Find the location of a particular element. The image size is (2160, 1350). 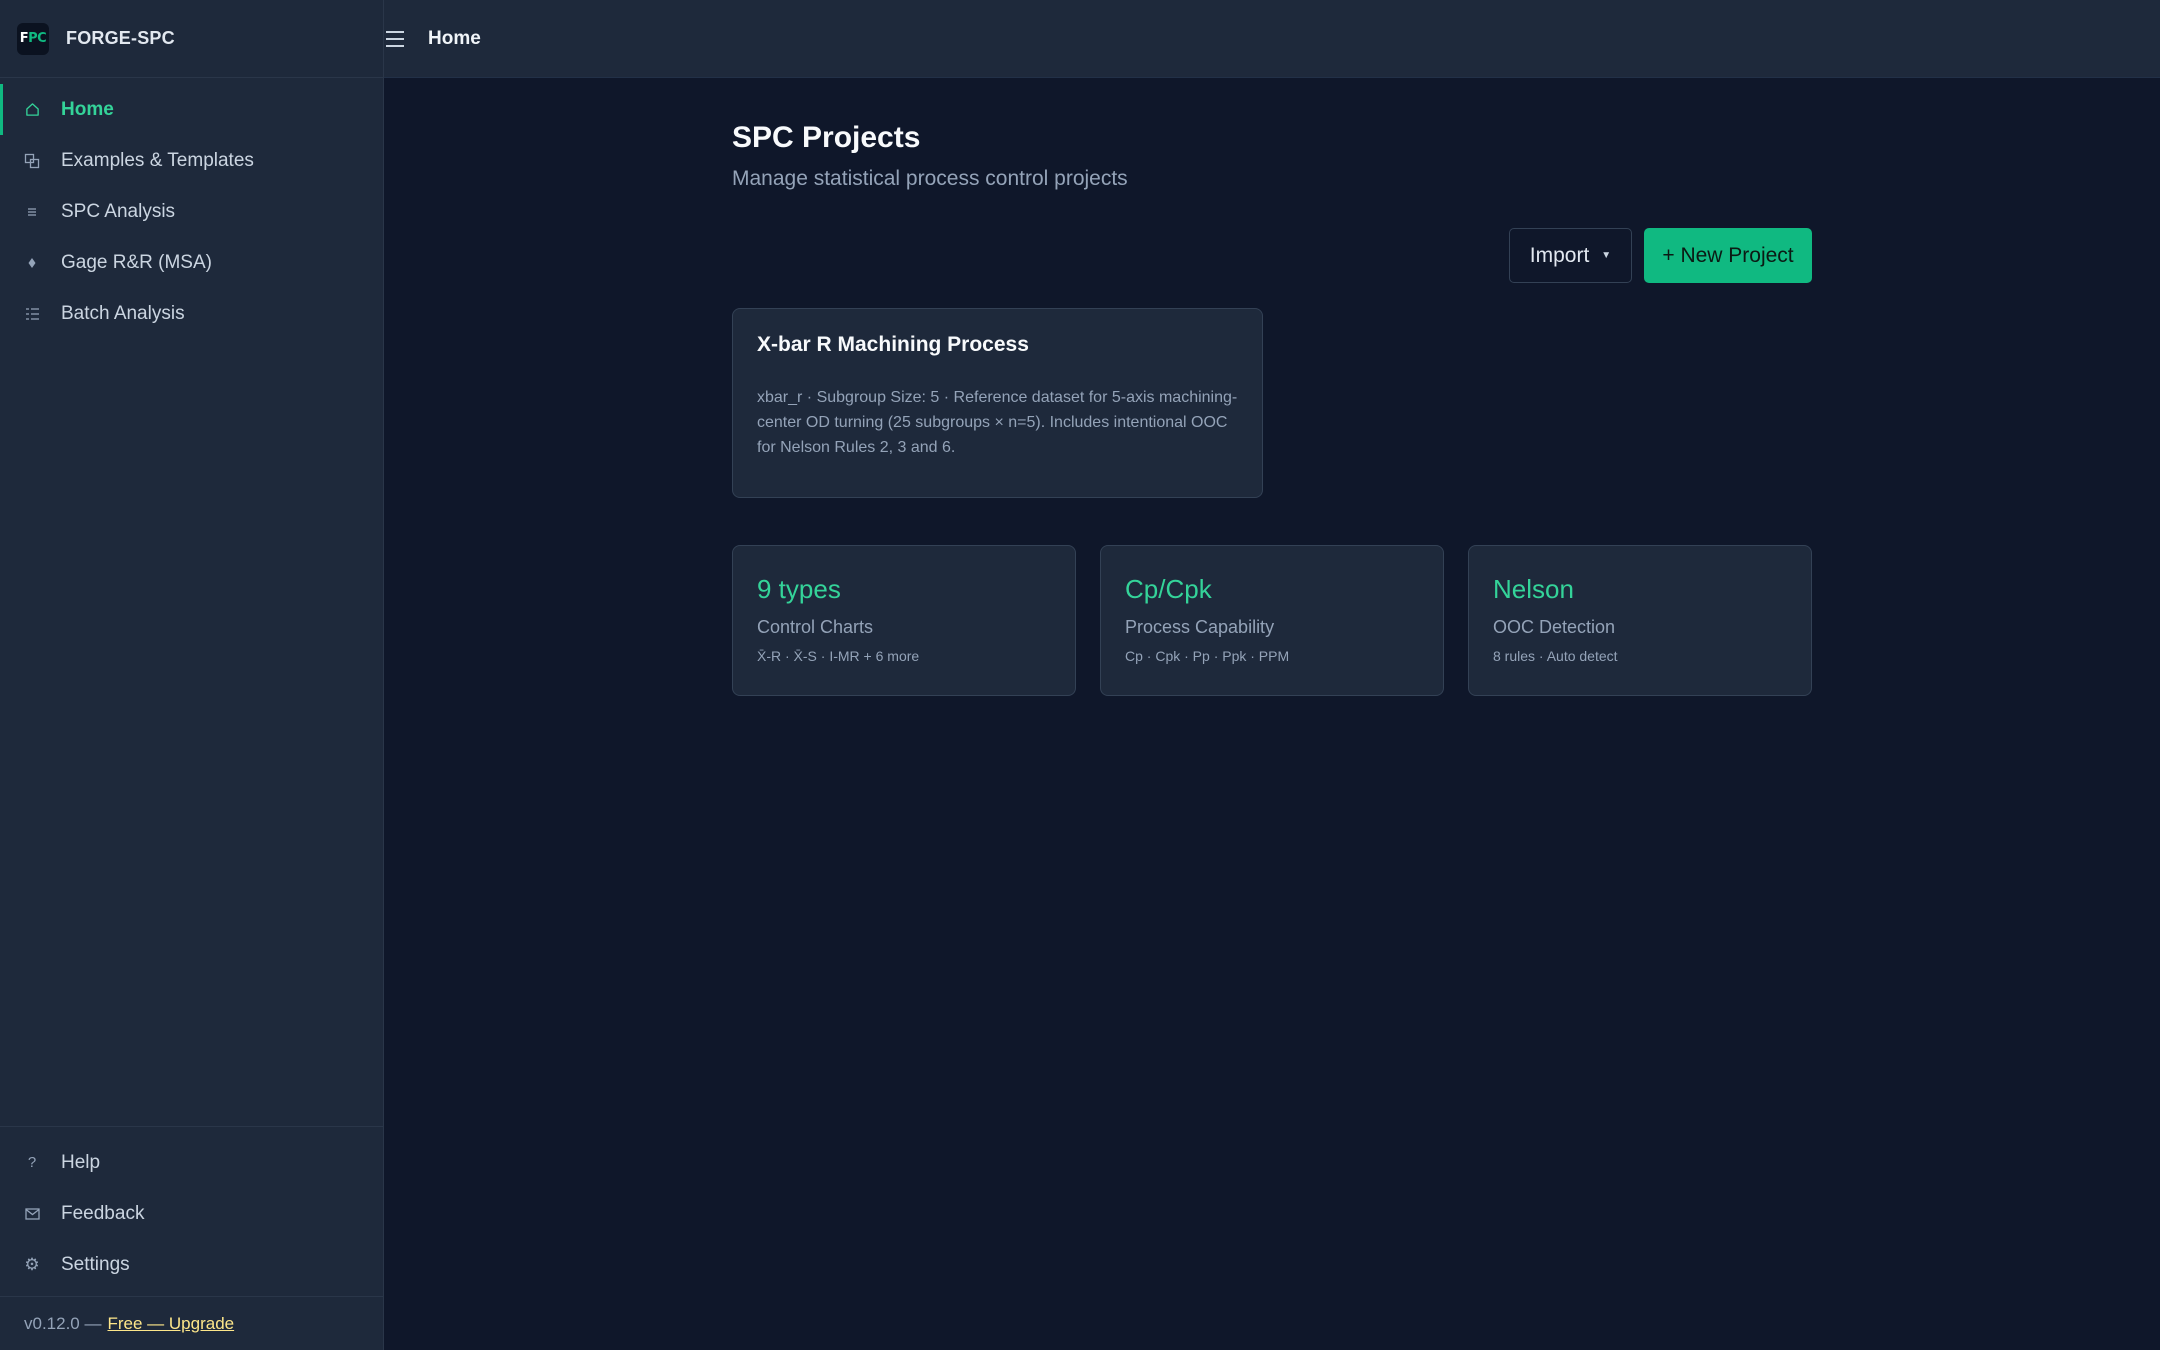

sidebar-item-label: Home is located at coordinates (87, 109).